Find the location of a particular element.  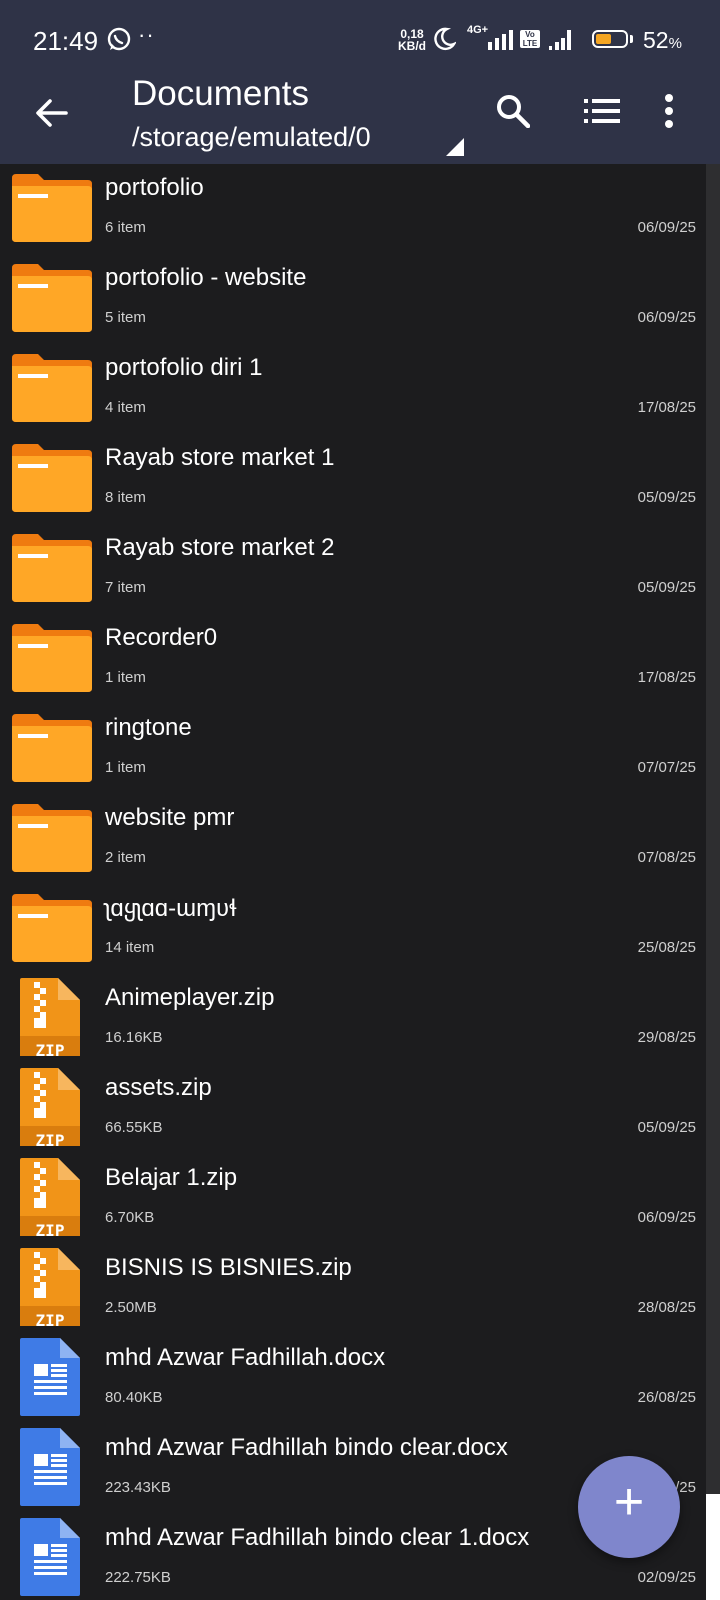

scrollbar is located at coordinates (713, 829).